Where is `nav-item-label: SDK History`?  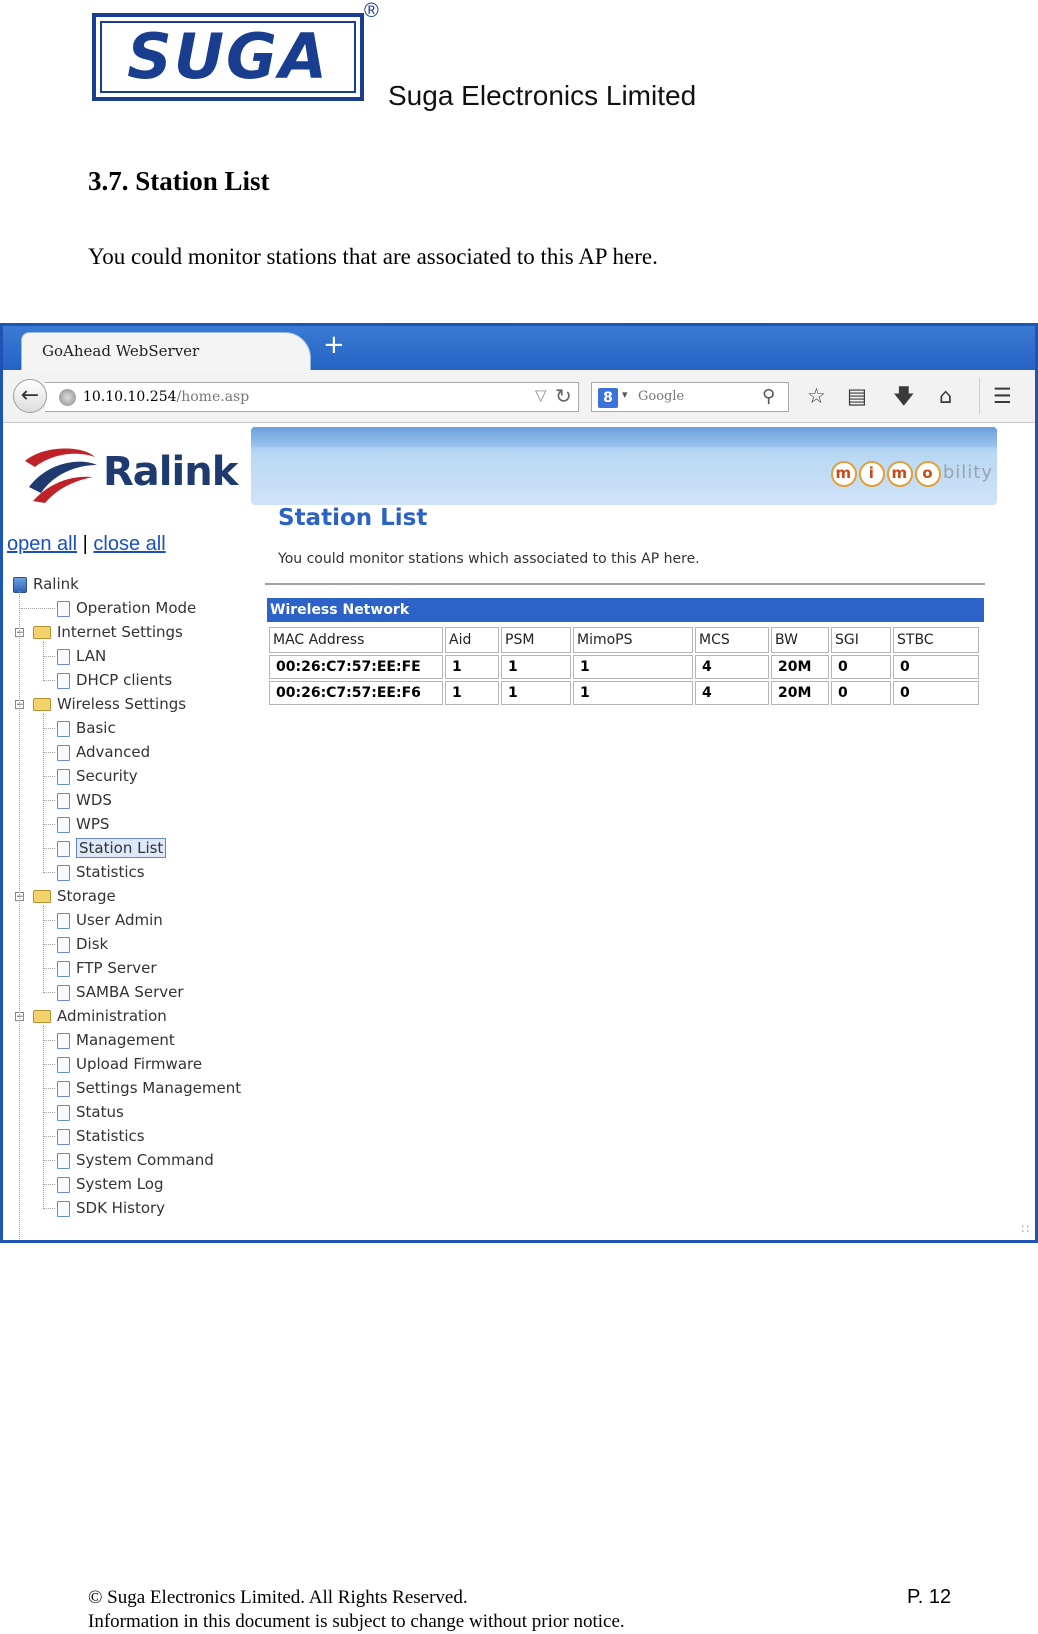
nav-item-label: SDK History is located at coordinates (121, 1208).